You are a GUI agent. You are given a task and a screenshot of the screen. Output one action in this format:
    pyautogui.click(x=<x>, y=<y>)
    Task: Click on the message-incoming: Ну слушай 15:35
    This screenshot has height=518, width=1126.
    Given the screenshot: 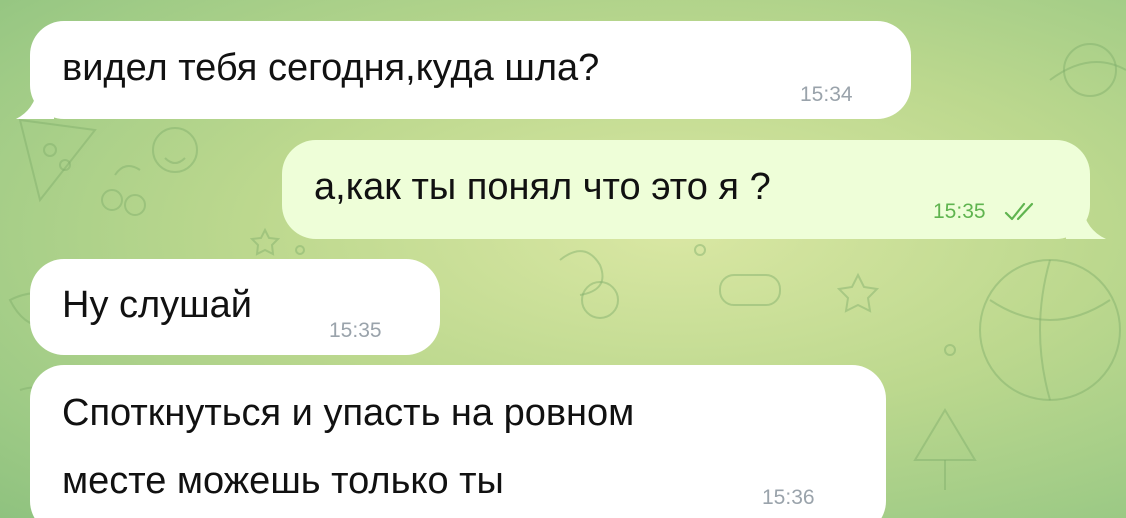 What is the action you would take?
    pyautogui.click(x=235, y=307)
    